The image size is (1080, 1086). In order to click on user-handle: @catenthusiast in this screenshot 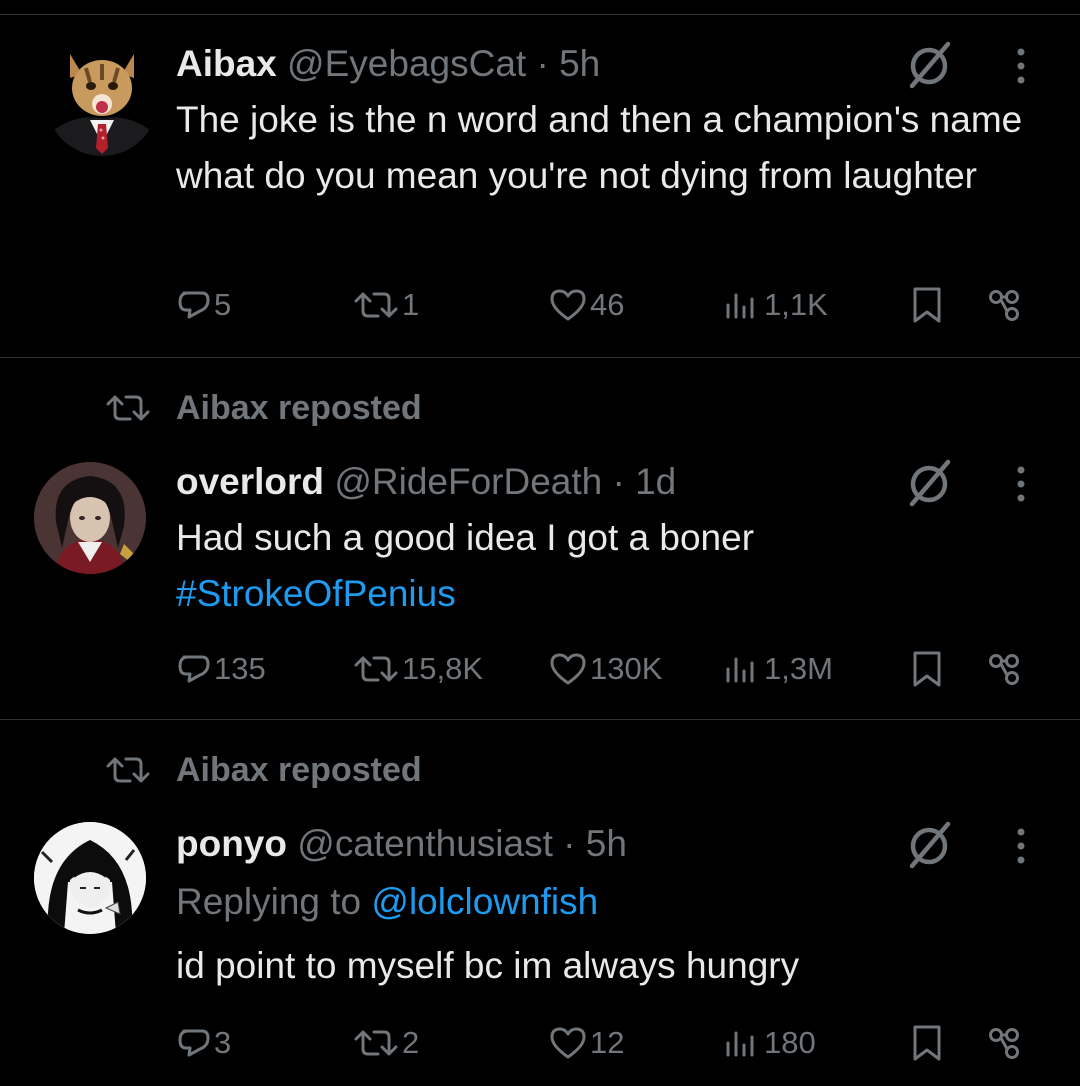, I will do `click(425, 843)`.